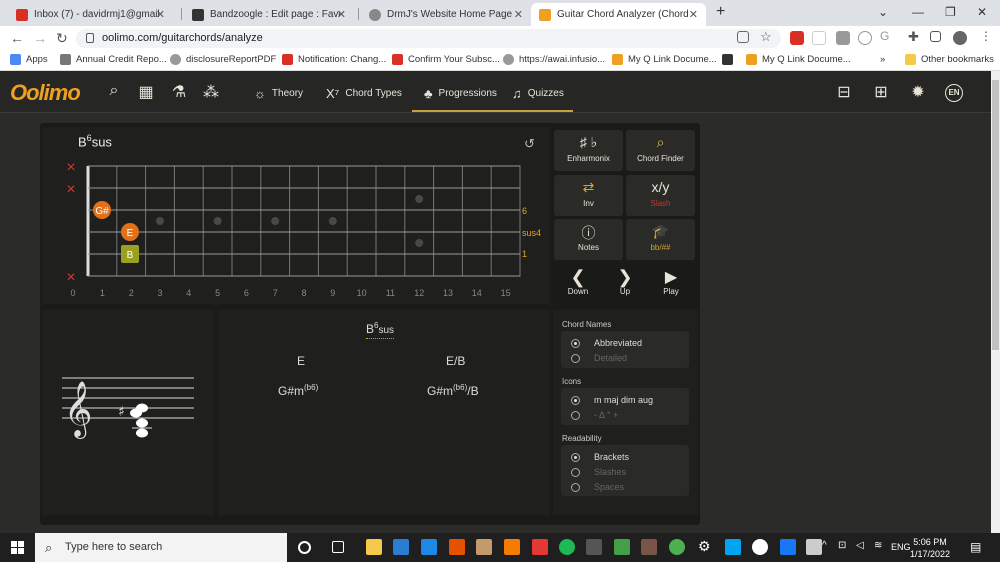 The width and height of the screenshot is (1000, 562). I want to click on accidentals-button: 🎓 bb/##, so click(660, 239).